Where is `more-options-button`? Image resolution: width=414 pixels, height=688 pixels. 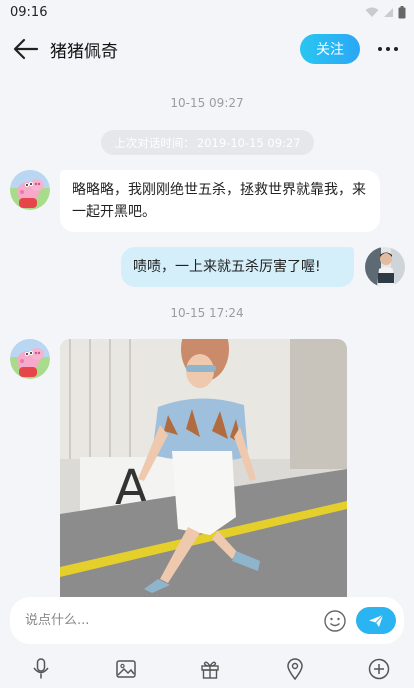
more-options-button is located at coordinates (379, 669).